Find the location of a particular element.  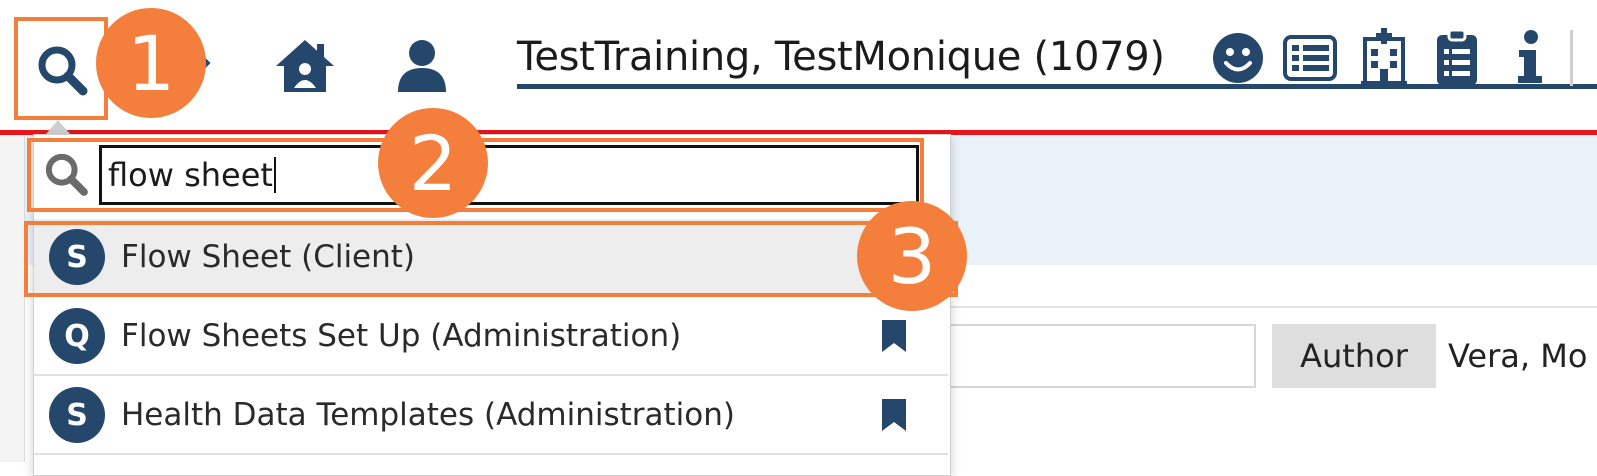

clipboard-button is located at coordinates (1457, 57).